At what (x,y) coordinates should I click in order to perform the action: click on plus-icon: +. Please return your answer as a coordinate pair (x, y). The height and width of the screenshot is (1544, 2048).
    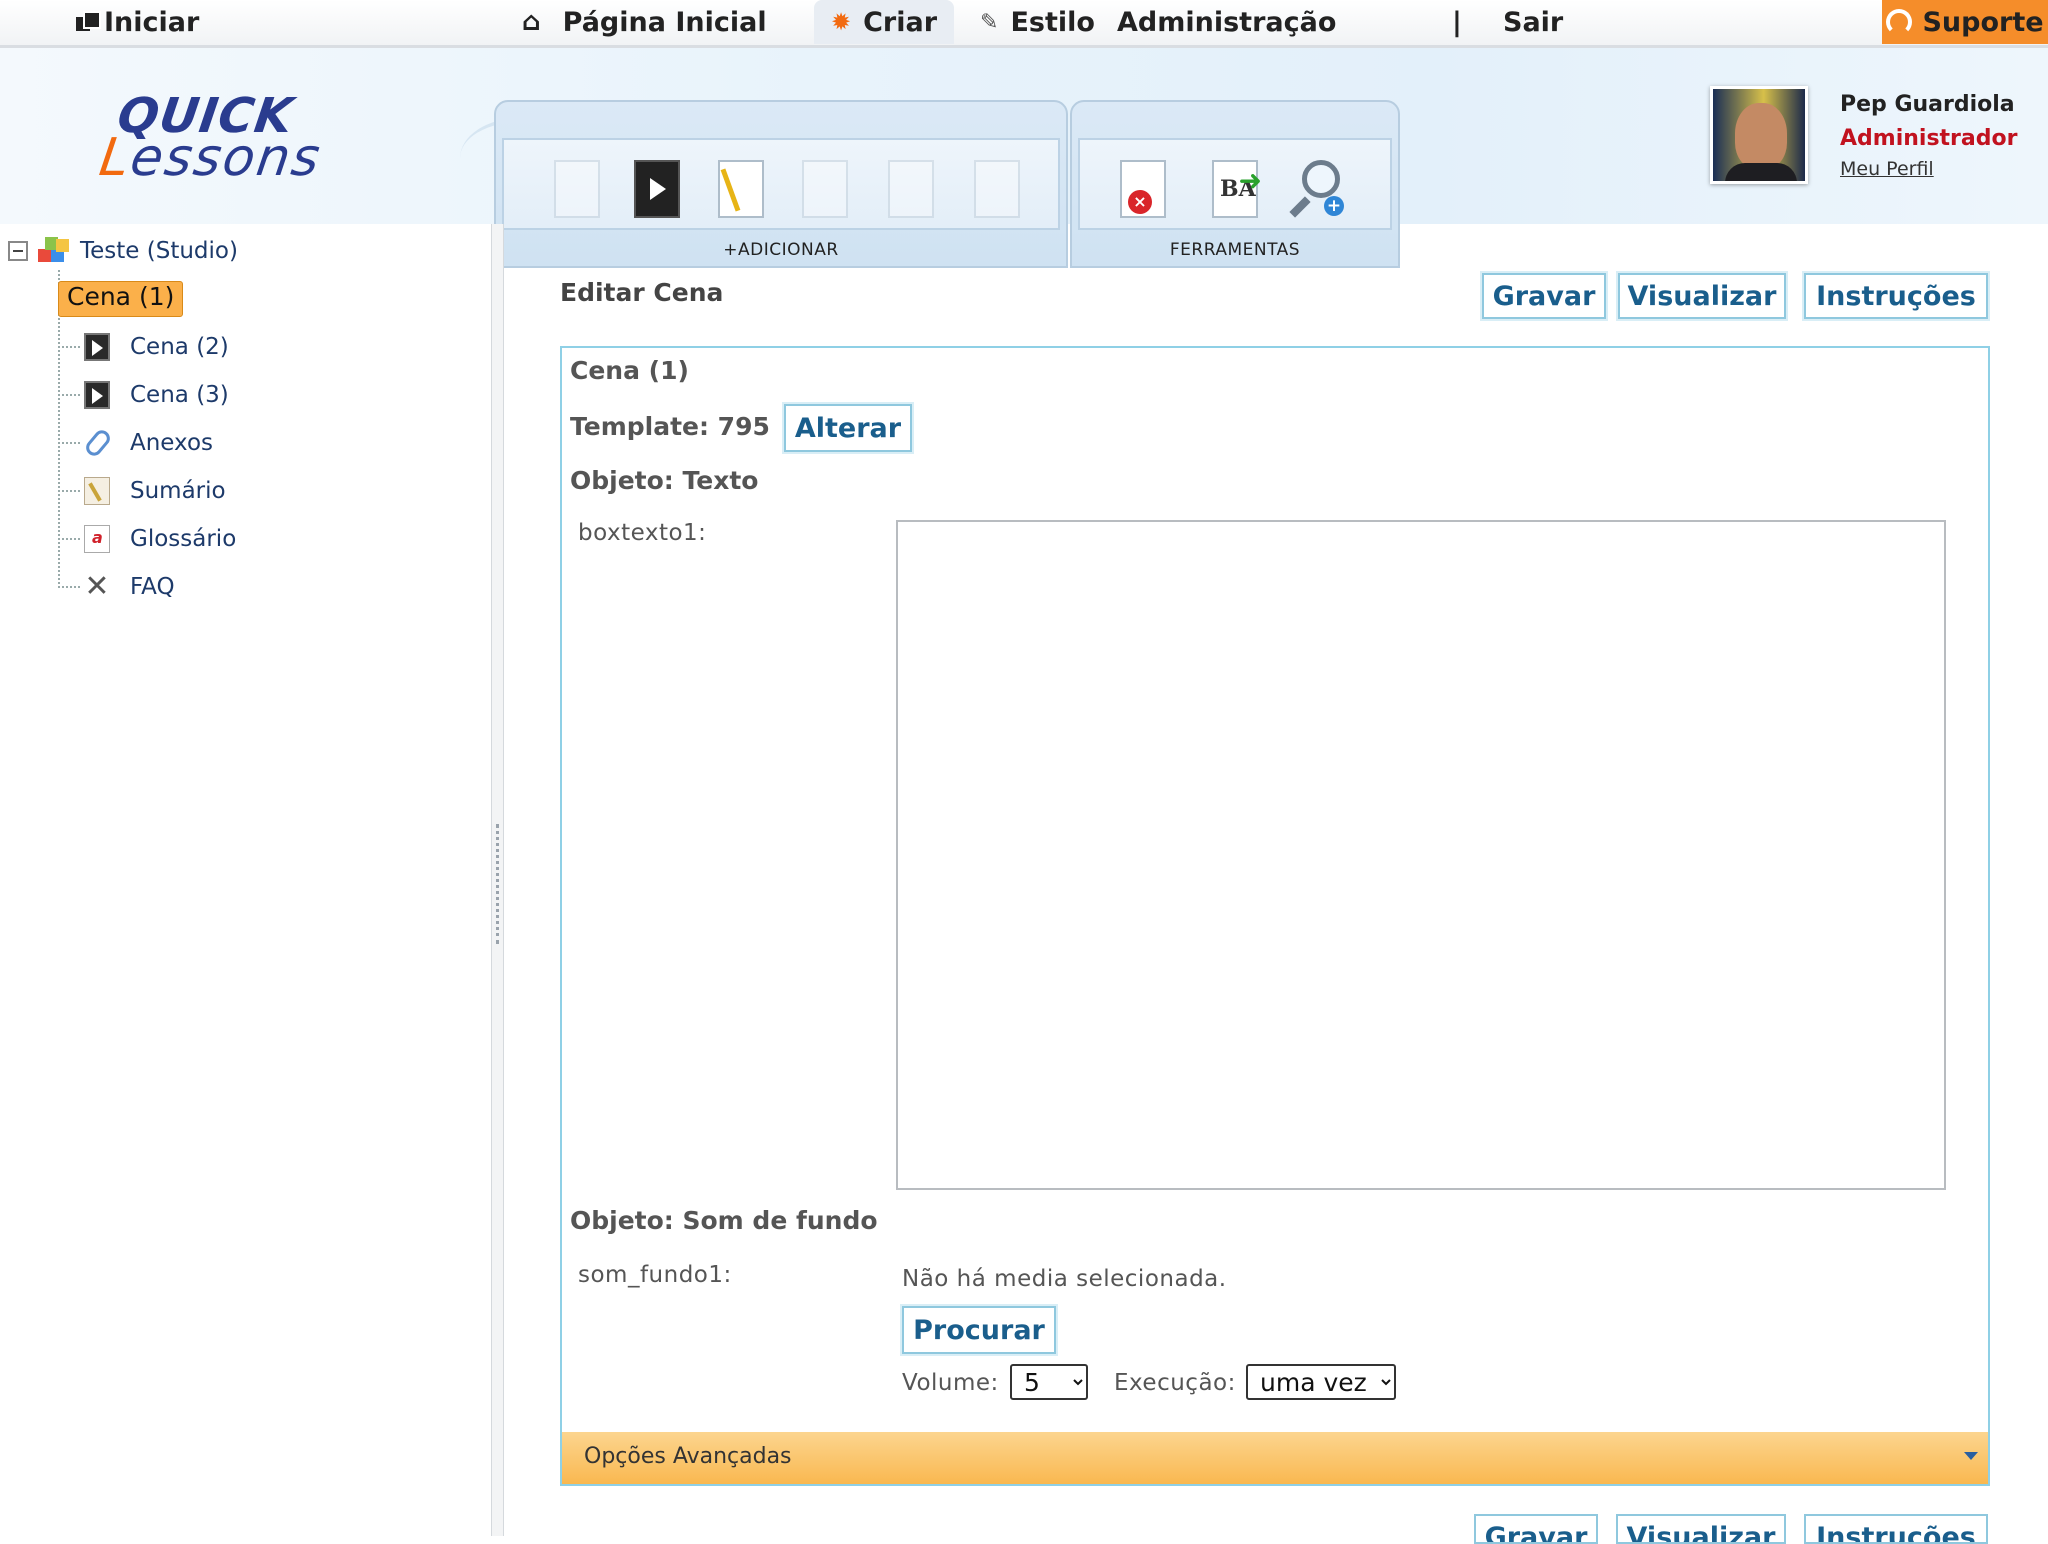
    Looking at the image, I should click on (1334, 206).